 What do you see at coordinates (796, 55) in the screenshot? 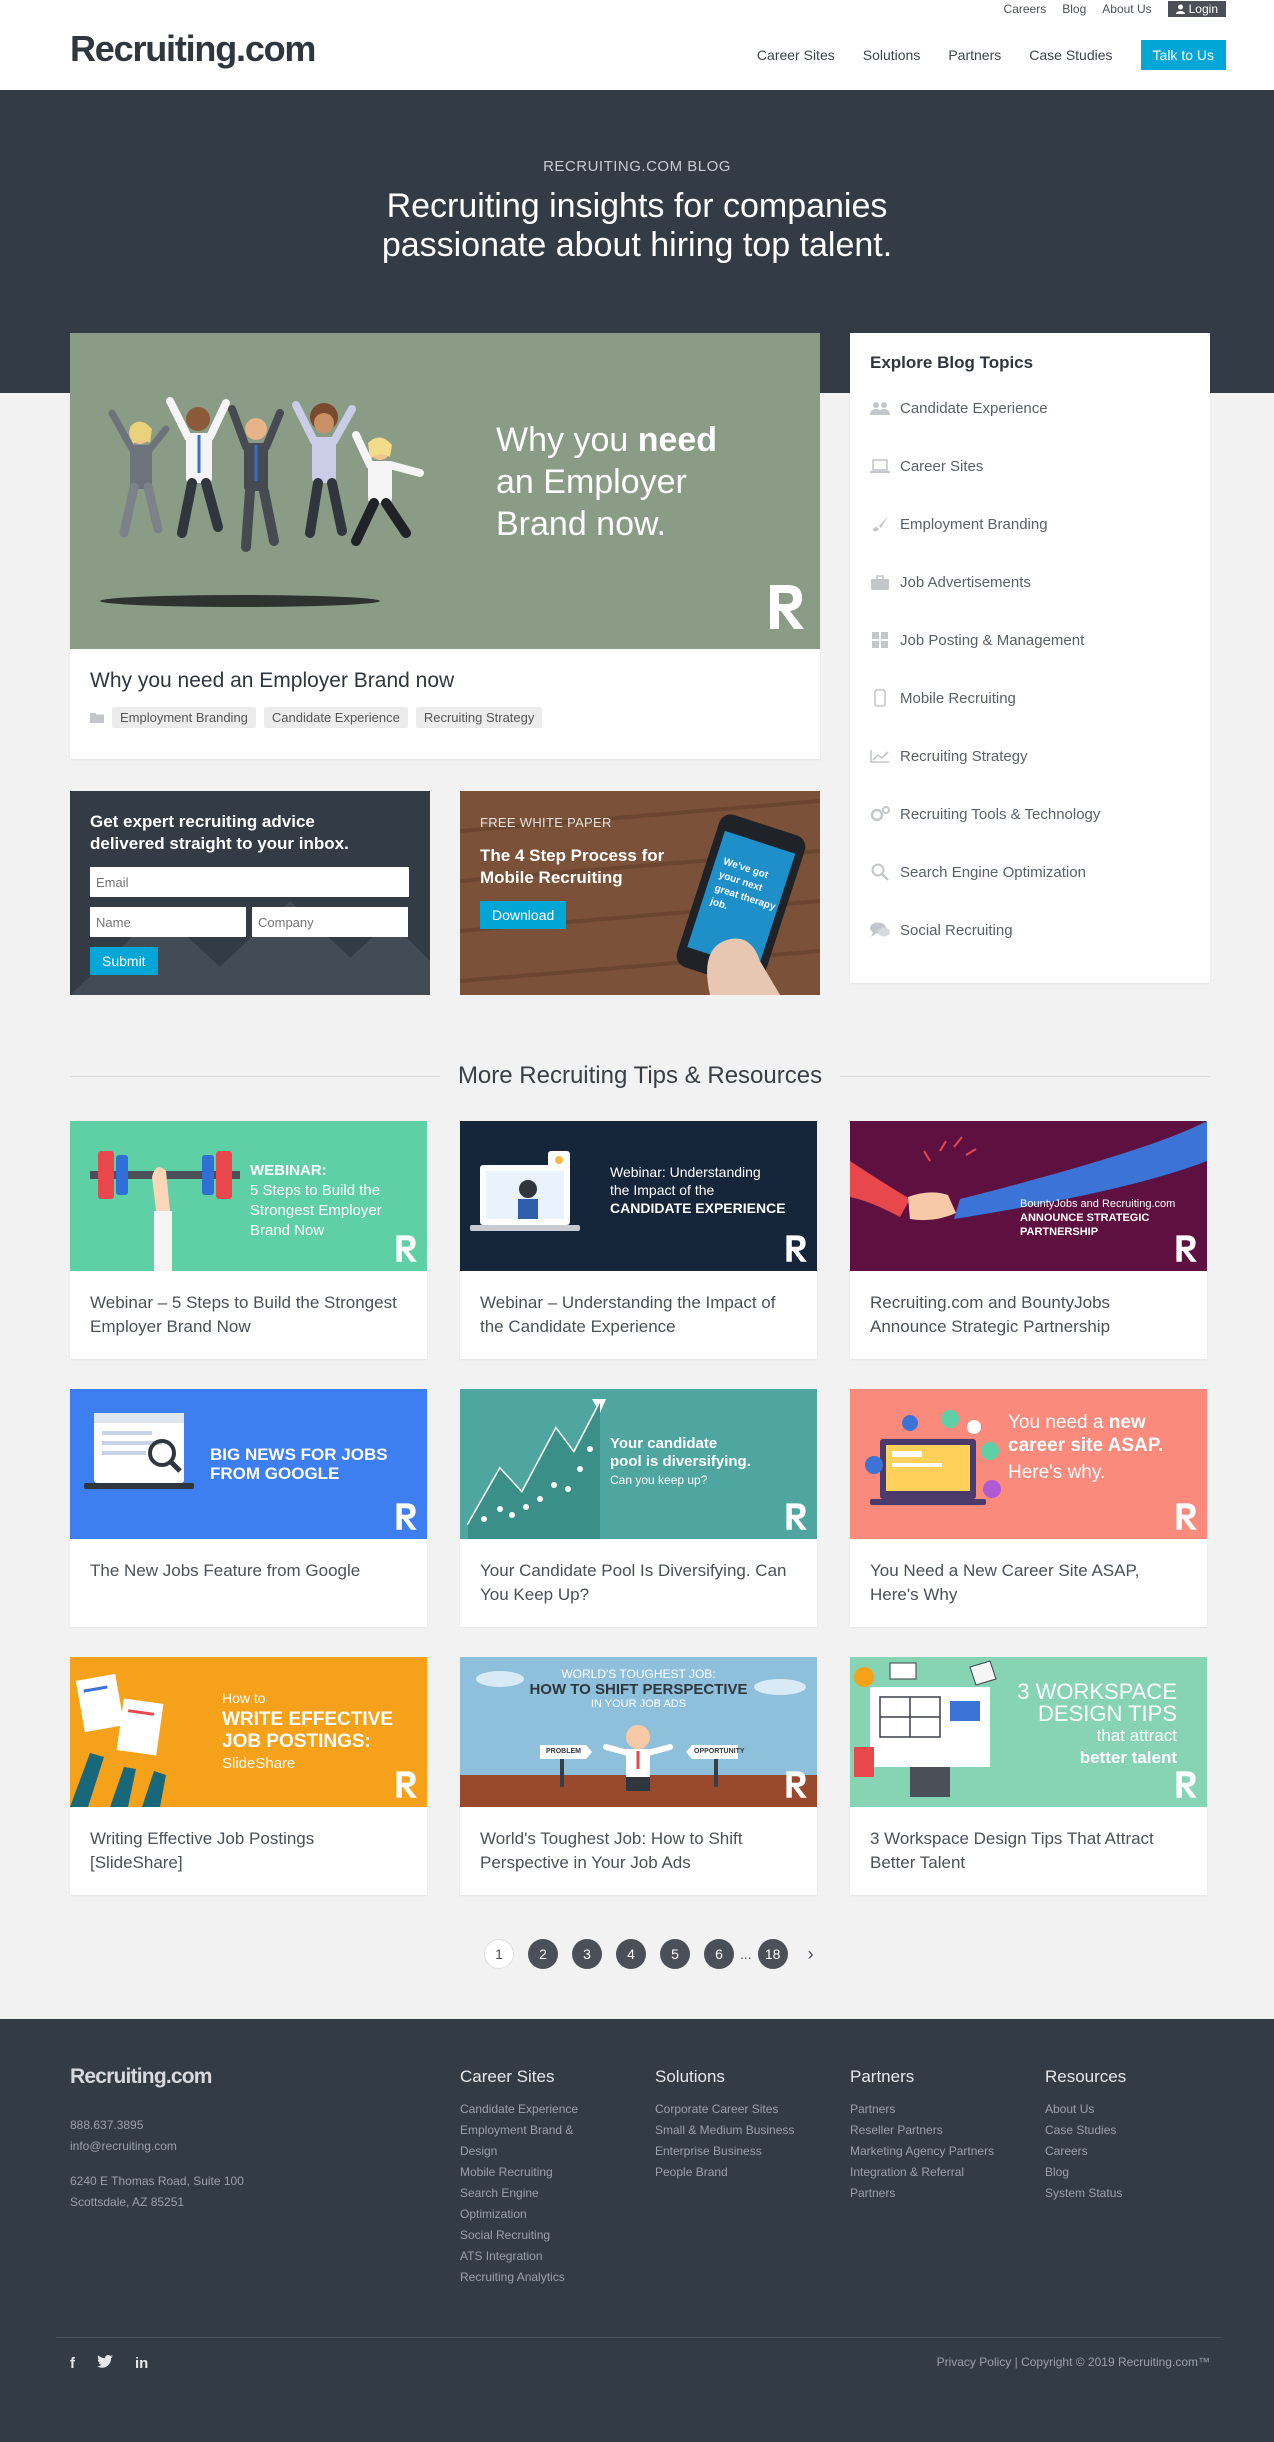
I see `nav-career-sites: Career Sites` at bounding box center [796, 55].